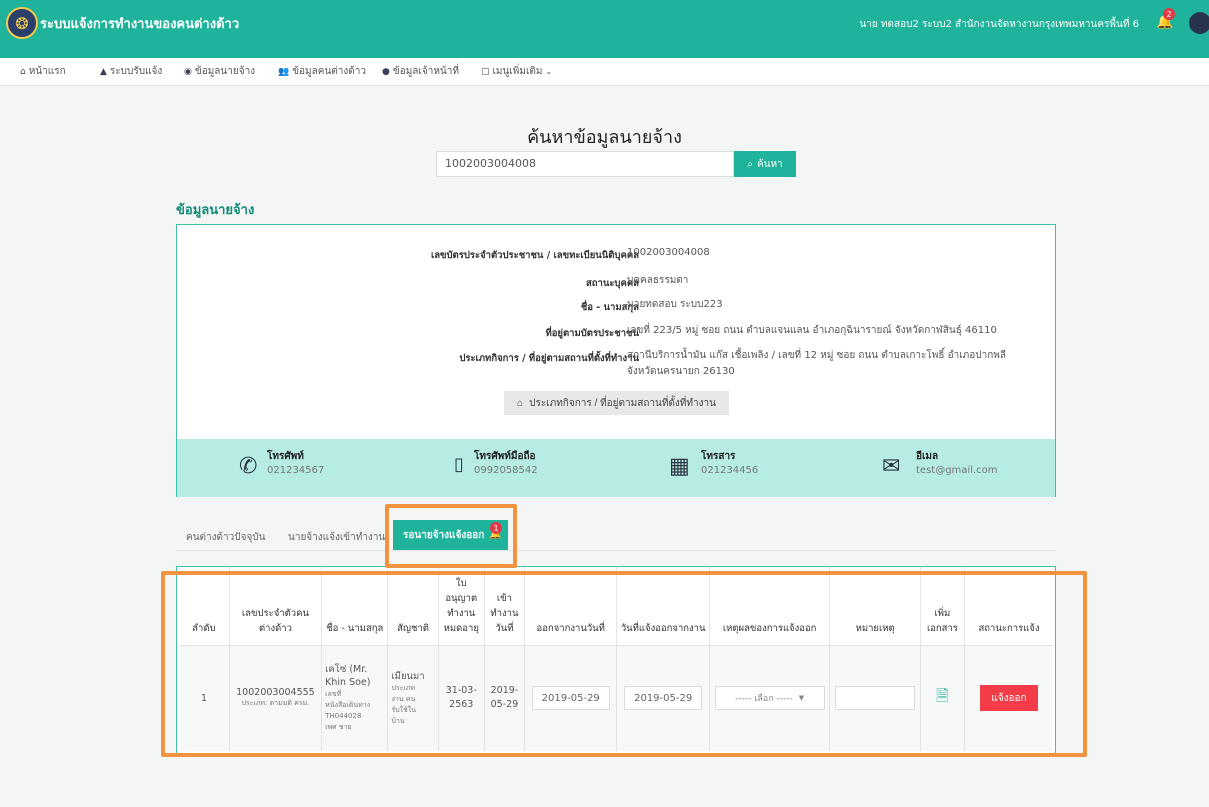 Image resolution: width=1209 pixels, height=807 pixels. What do you see at coordinates (891, 466) in the screenshot?
I see `email-icon: ✉` at bounding box center [891, 466].